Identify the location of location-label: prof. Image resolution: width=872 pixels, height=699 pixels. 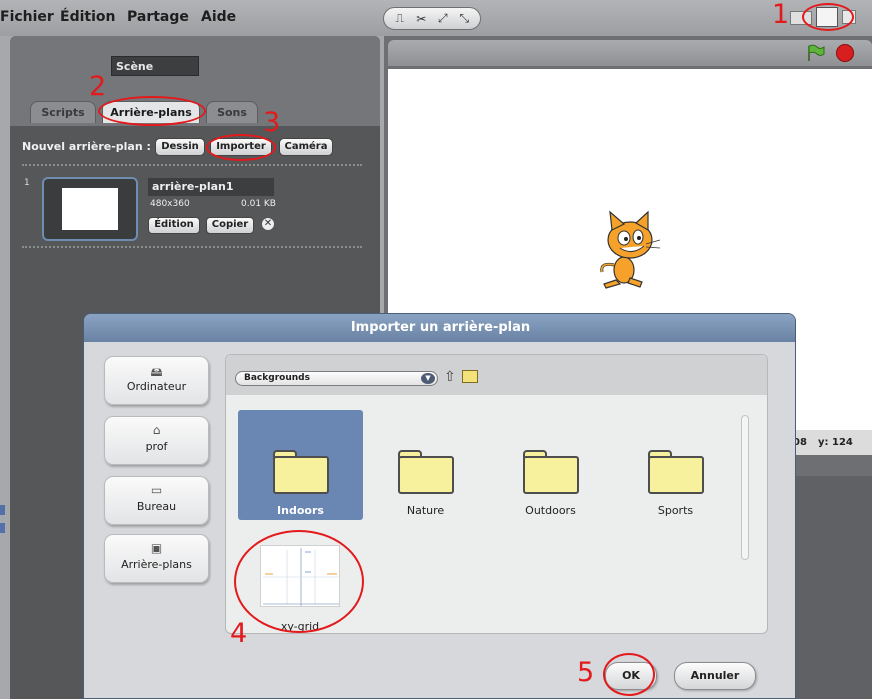
(156, 446).